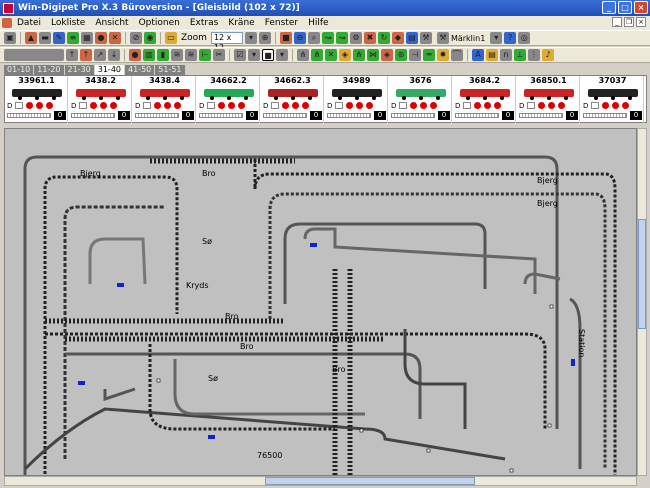  I want to click on loco-card: 37037 D 0, so click(612, 99).